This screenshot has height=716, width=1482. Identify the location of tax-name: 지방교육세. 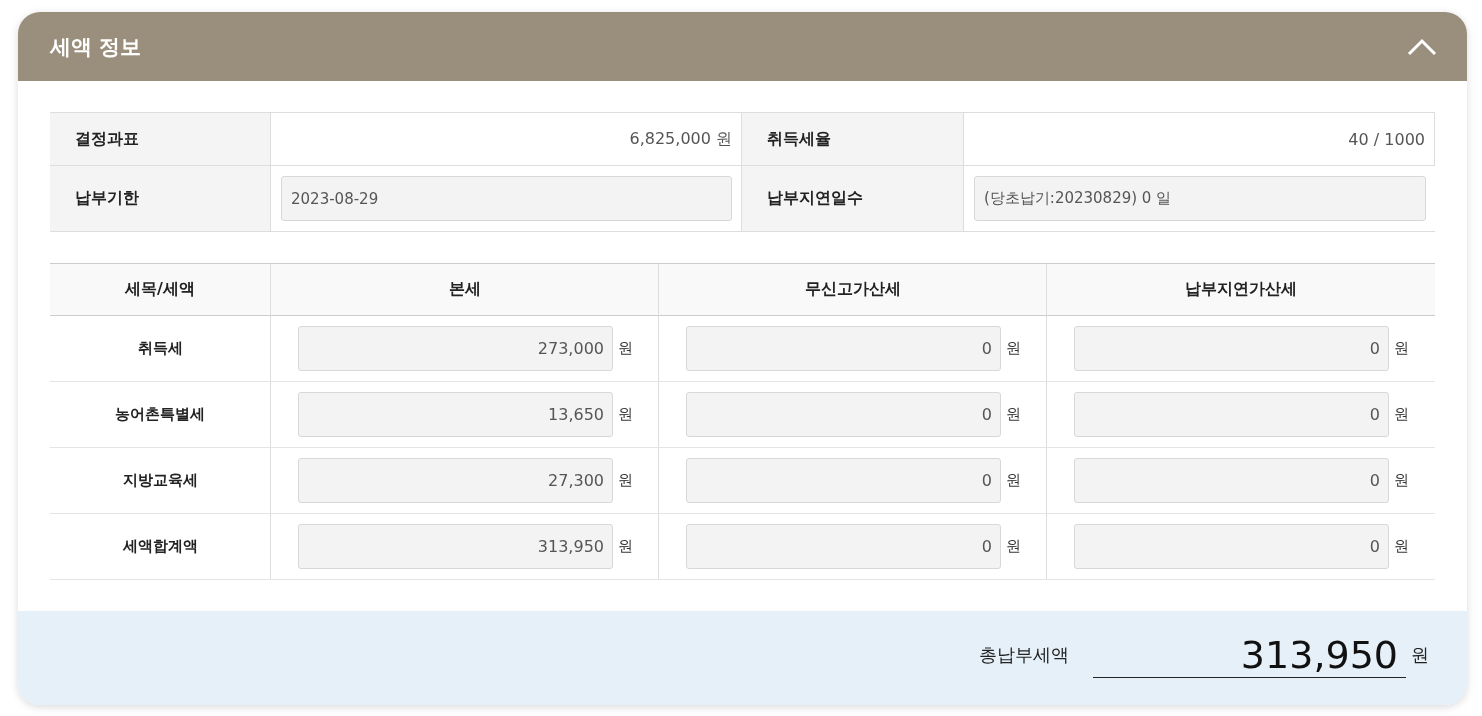
(160, 481).